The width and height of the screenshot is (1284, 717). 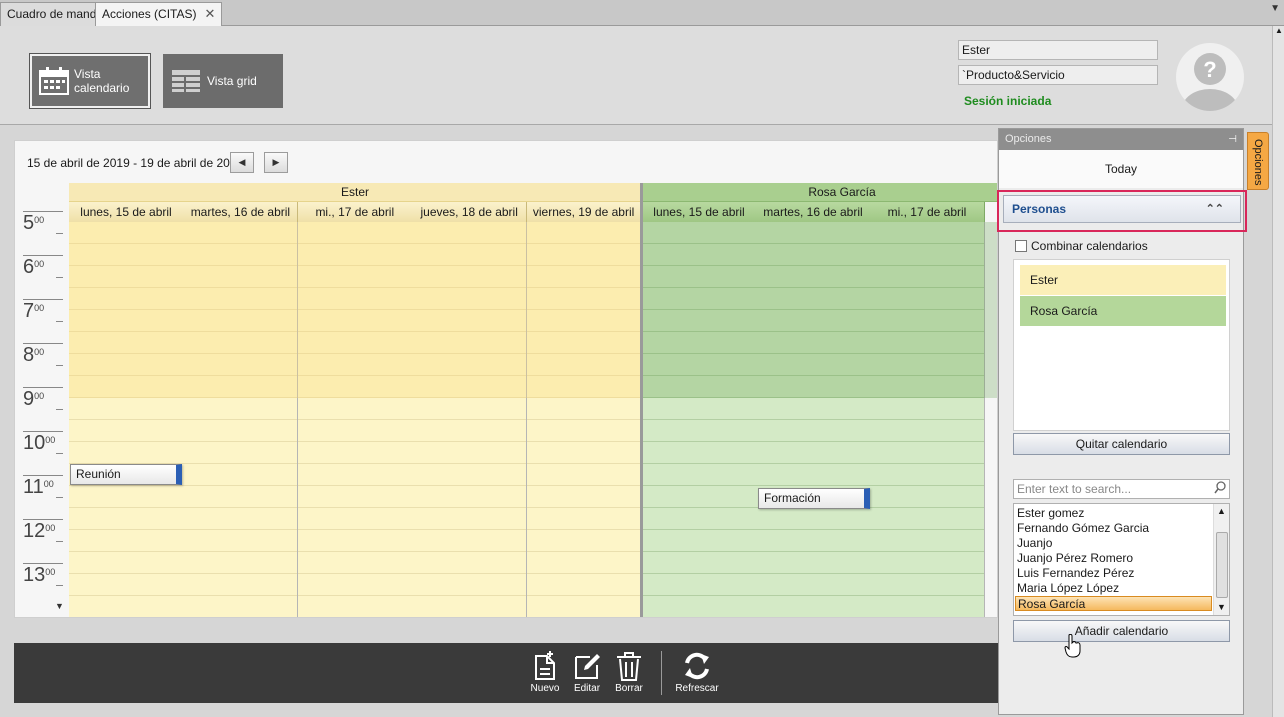 I want to click on scrollbar-thumb, so click(x=1222, y=565).